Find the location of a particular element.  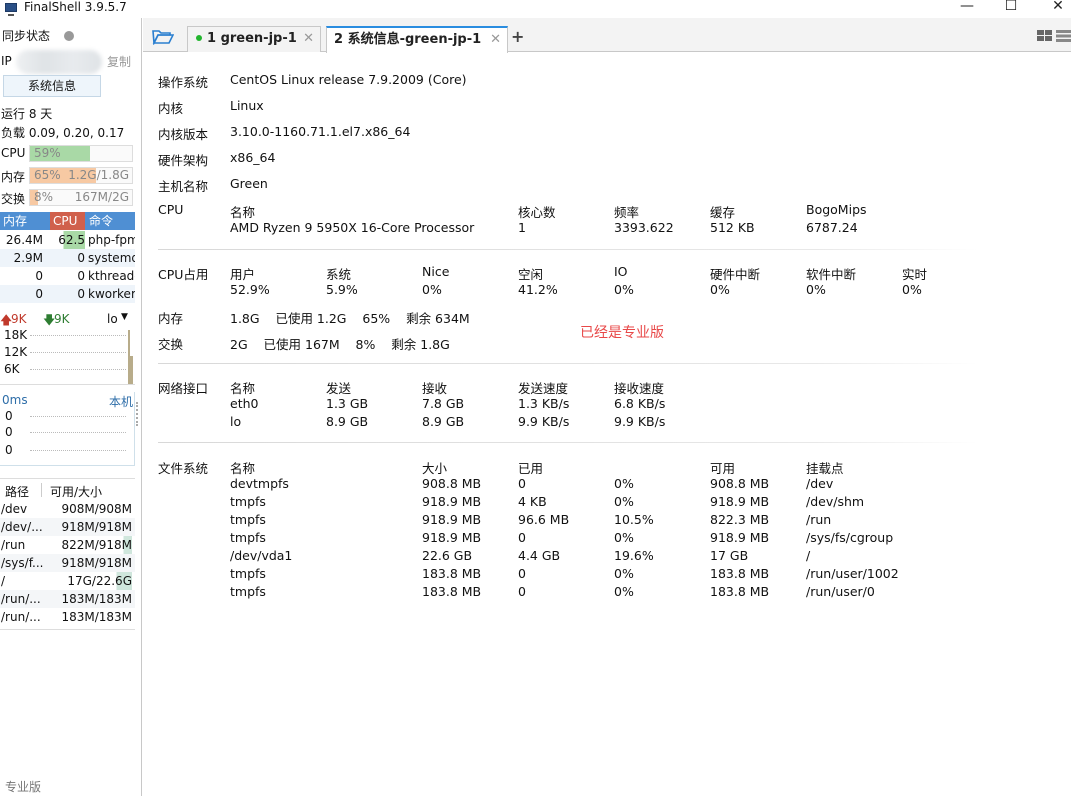

cpu-usage-value: 41.2% is located at coordinates (538, 289).